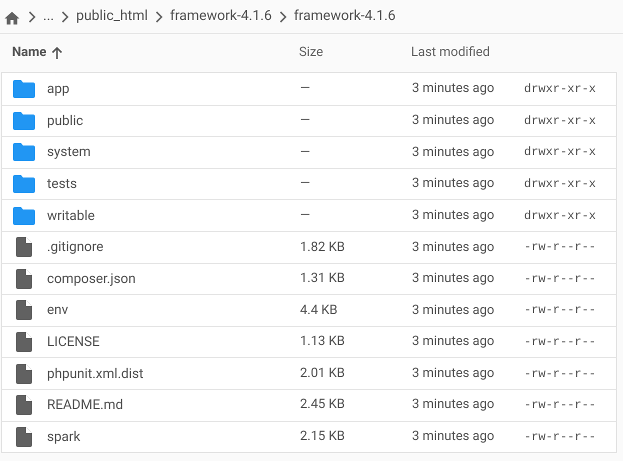  What do you see at coordinates (57, 53) in the screenshot?
I see `sort-arrow-icon` at bounding box center [57, 53].